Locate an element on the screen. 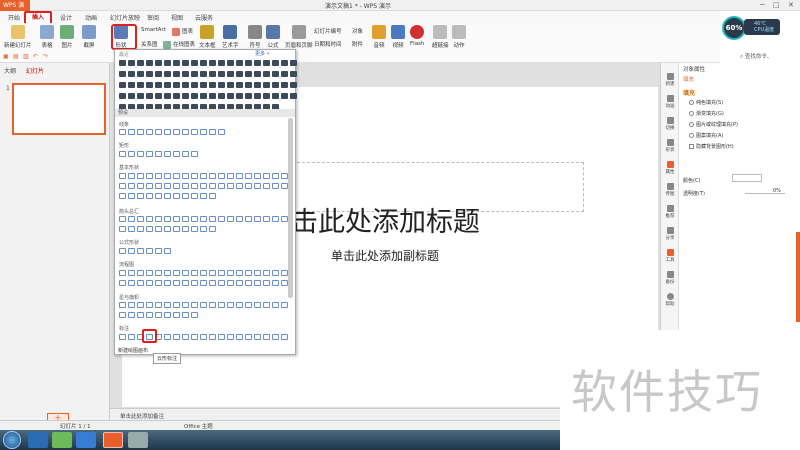 Image resolution: width=800 pixels, height=450 pixels. slides-panel-tabs: 大纲 幻灯片 is located at coordinates (54, 69).